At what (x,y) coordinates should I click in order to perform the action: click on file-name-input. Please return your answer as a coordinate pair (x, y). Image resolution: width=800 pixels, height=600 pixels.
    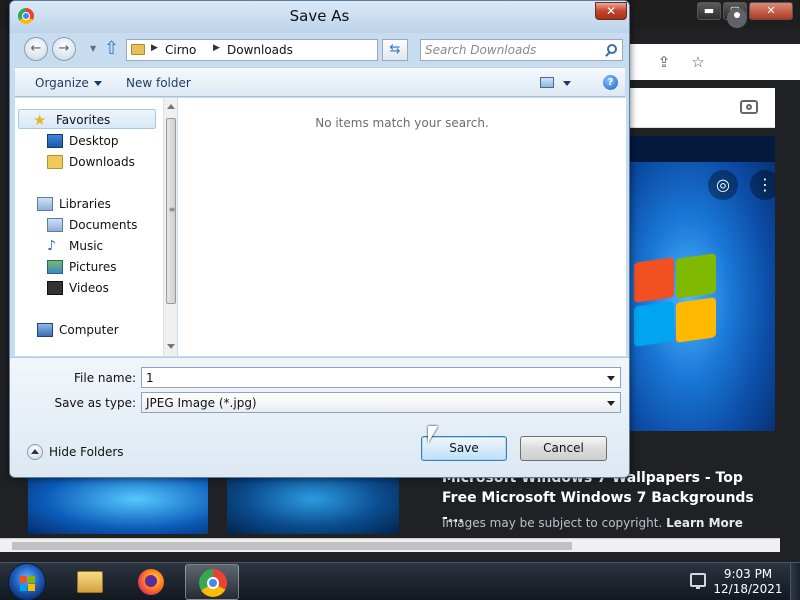
    Looking at the image, I should click on (371, 377).